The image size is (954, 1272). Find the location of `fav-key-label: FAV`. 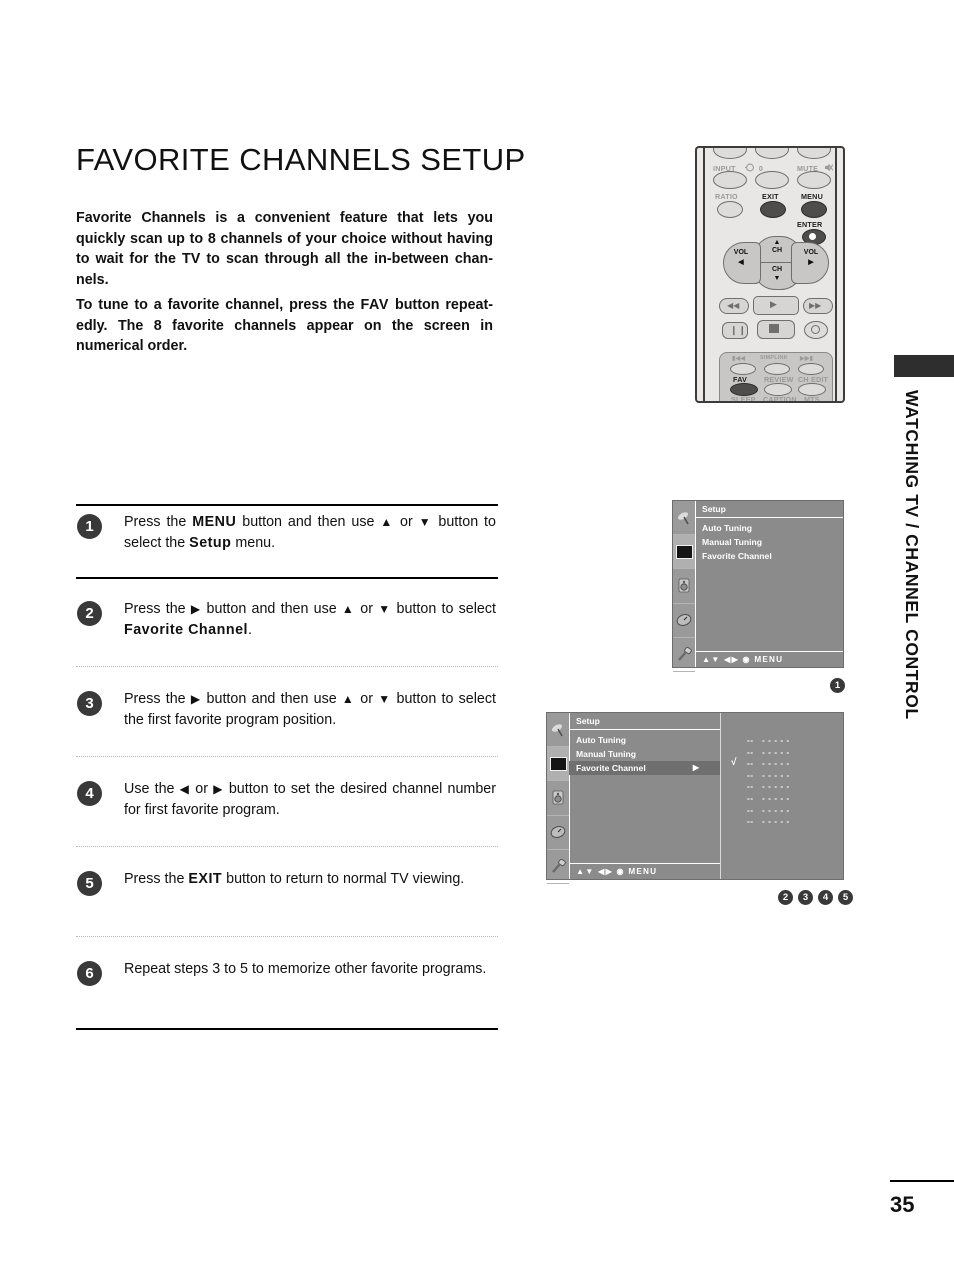

fav-key-label: FAV is located at coordinates (375, 305).